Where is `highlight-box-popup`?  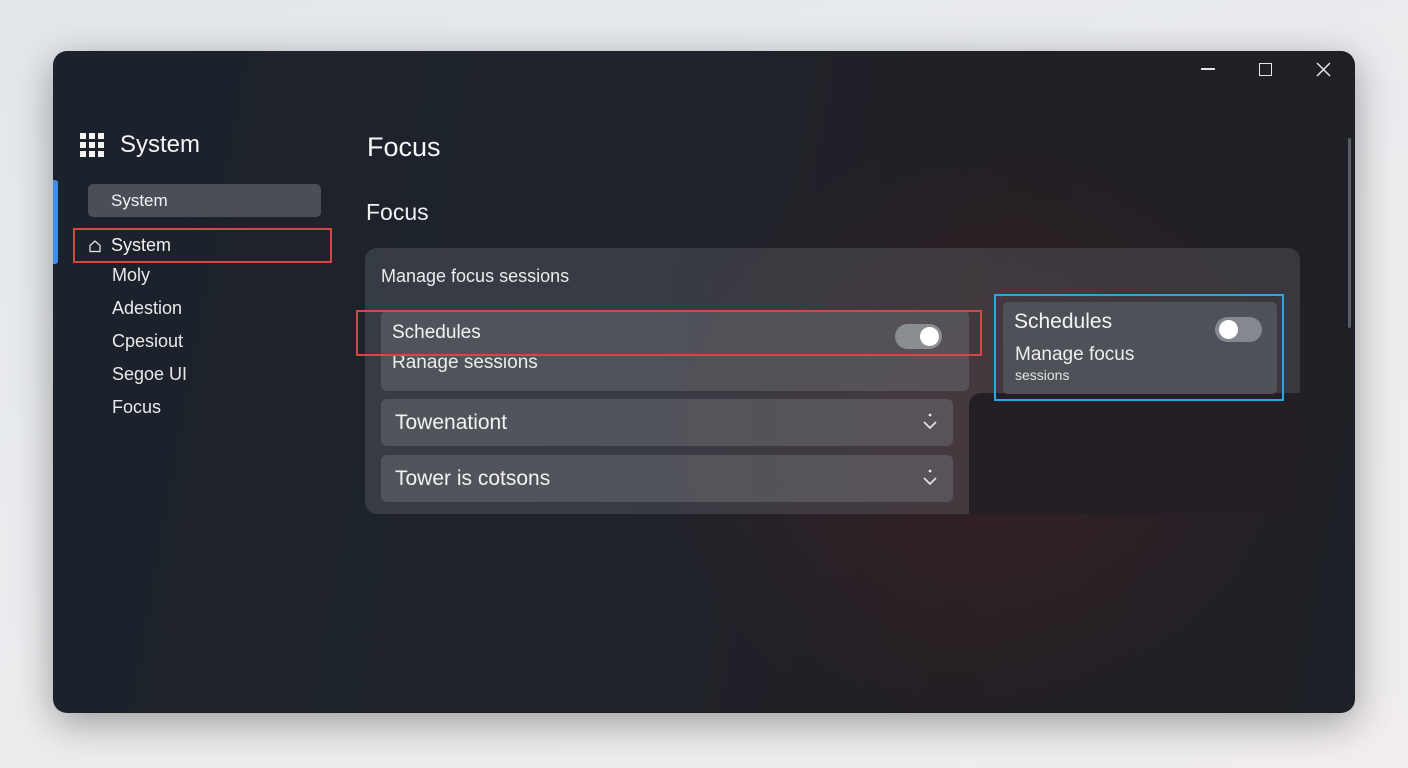
highlight-box-popup is located at coordinates (1139, 347).